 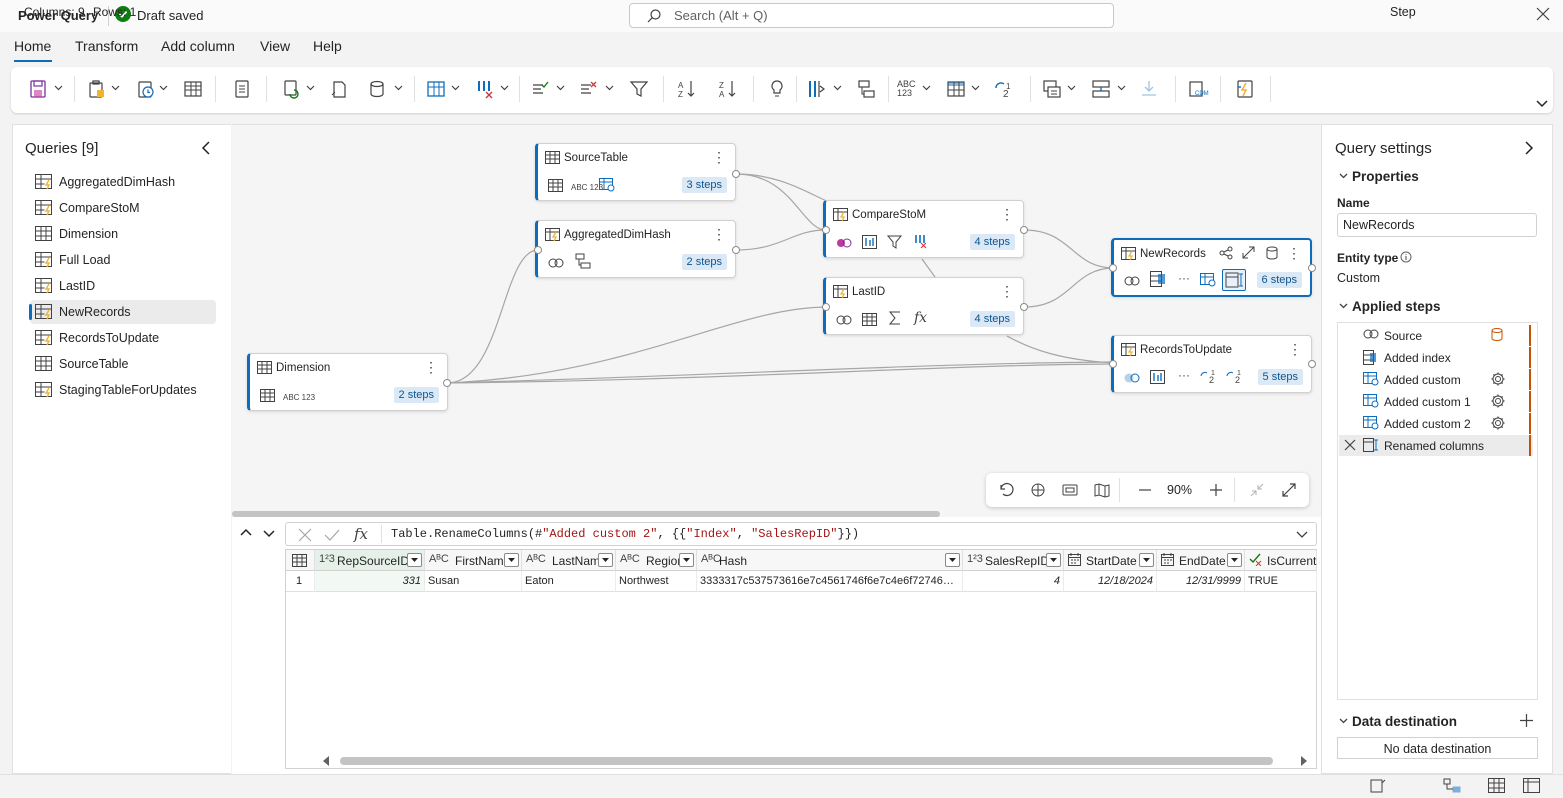 I want to click on step-button: Step, so click(x=1403, y=12).